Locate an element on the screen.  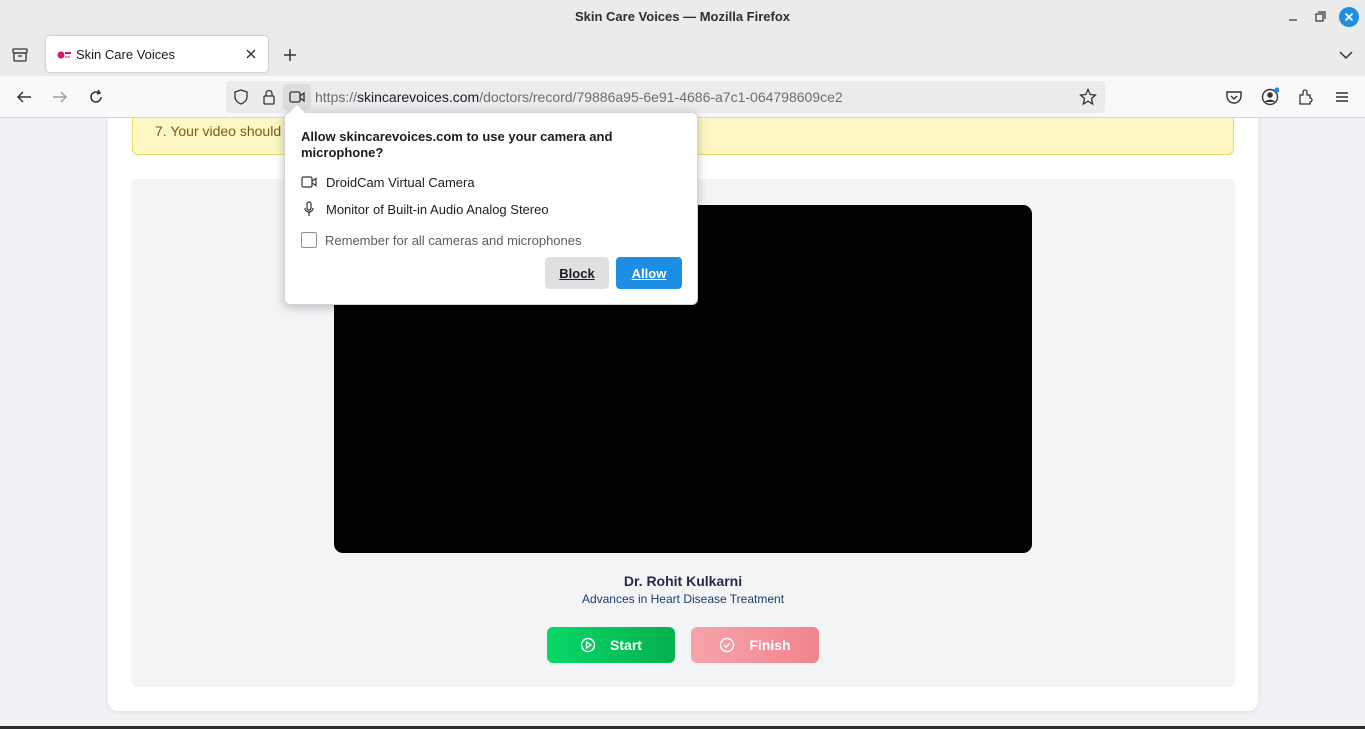
tab-title: Skin Care Voices is located at coordinates (125, 54).